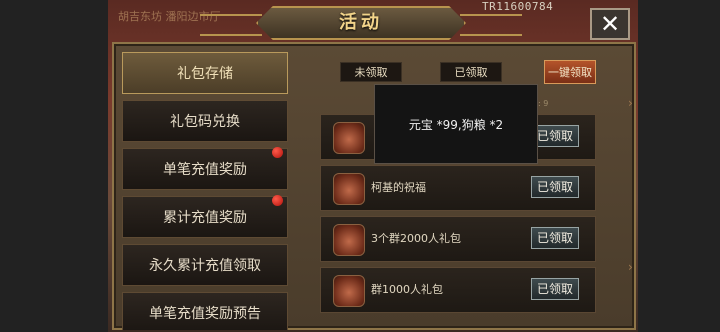 This screenshot has width=720, height=332. What do you see at coordinates (570, 72) in the screenshot?
I see `claim-all-button: 一键领取` at bounding box center [570, 72].